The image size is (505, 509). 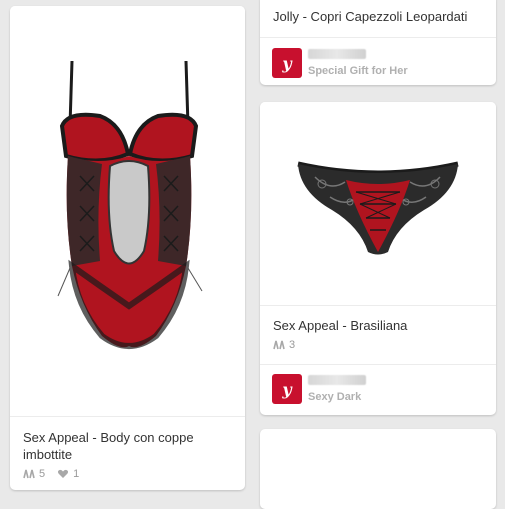 What do you see at coordinates (292, 345) in the screenshot?
I see `repin-count: 3` at bounding box center [292, 345].